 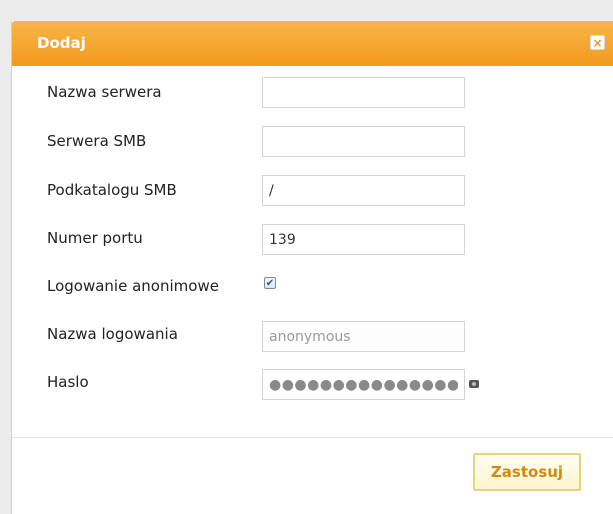 What do you see at coordinates (95, 238) in the screenshot?
I see `port-number-label: Numer portu` at bounding box center [95, 238].